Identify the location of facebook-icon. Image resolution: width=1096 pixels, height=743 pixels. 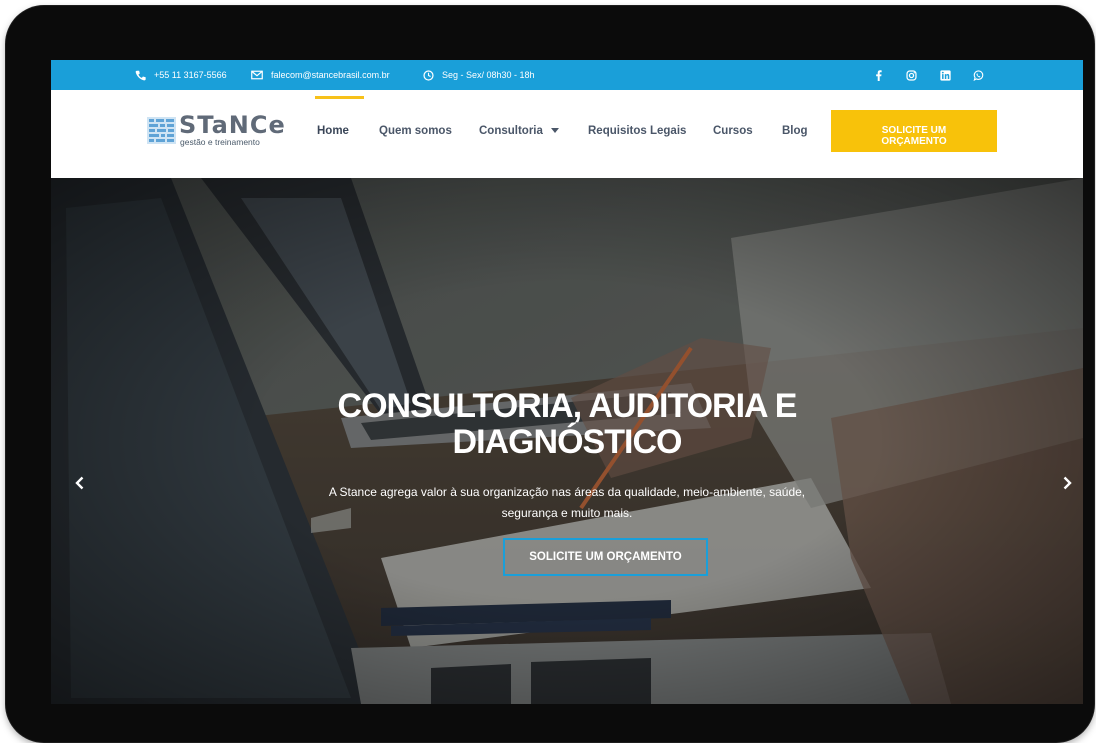
(878, 75).